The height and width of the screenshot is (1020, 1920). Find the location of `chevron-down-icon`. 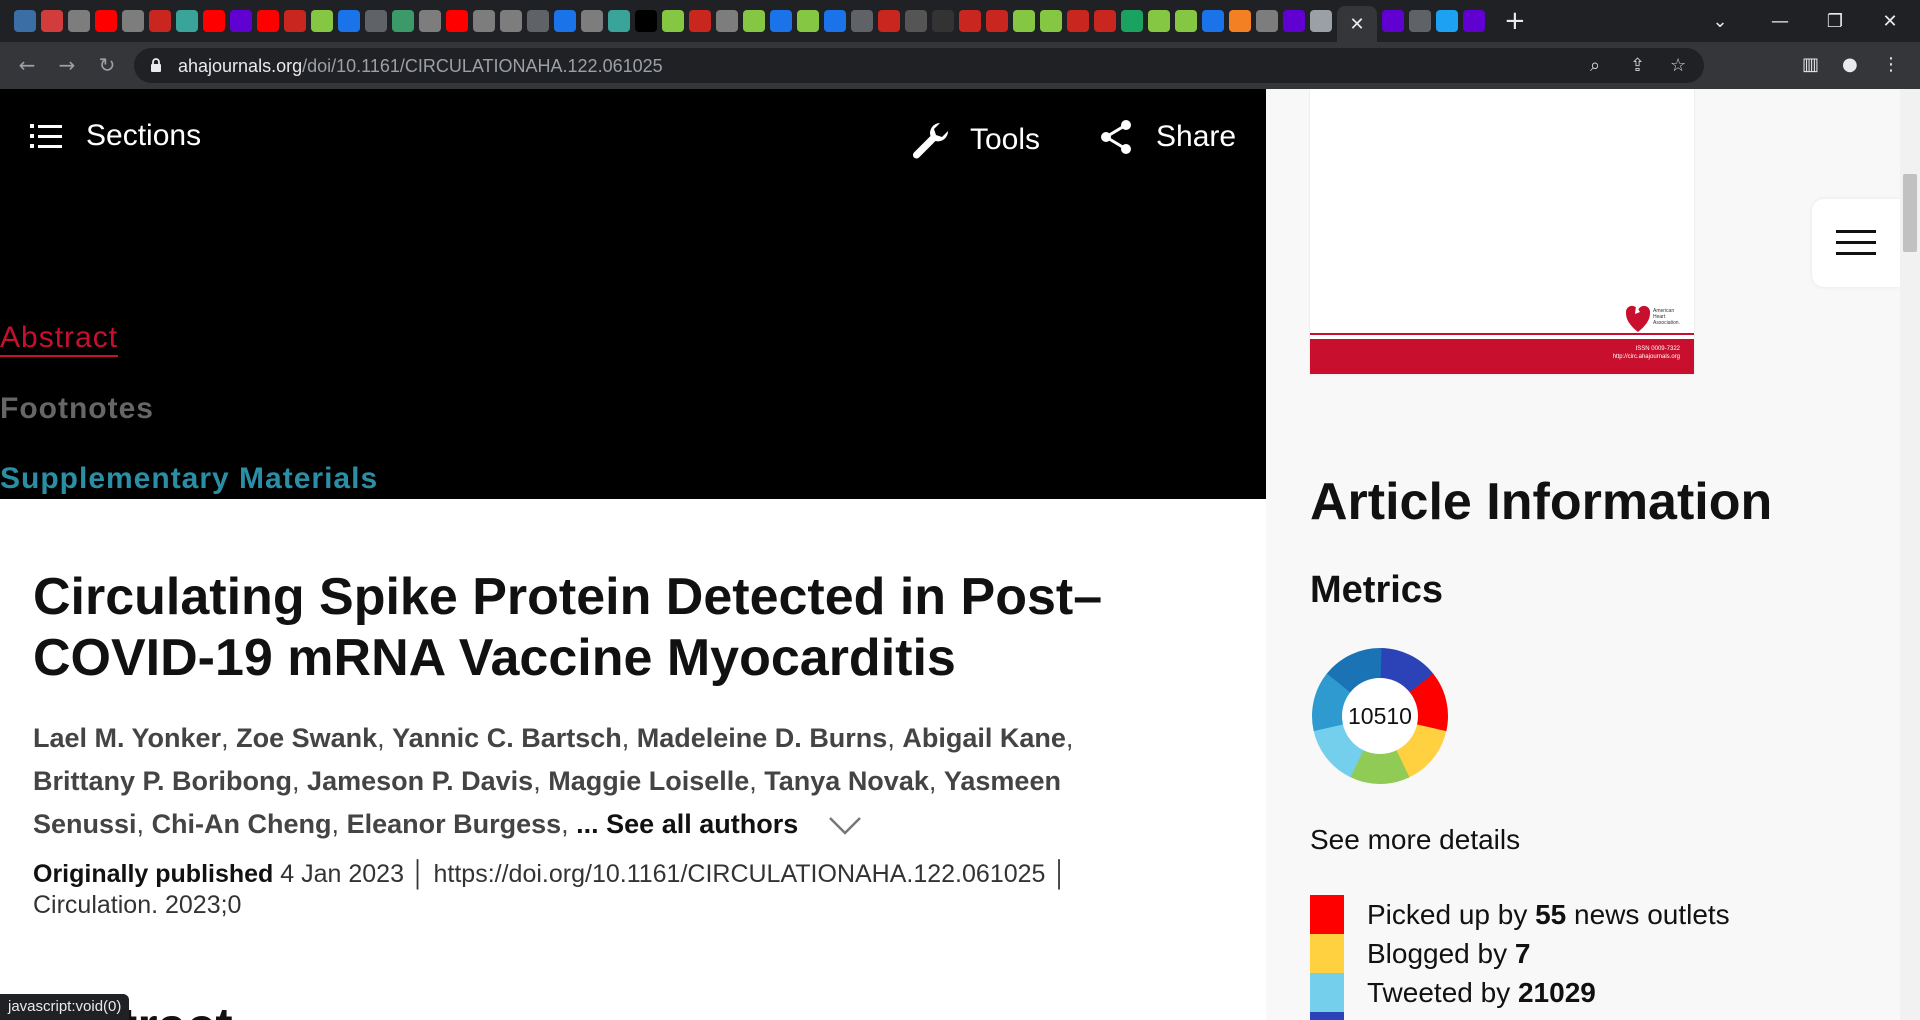

chevron-down-icon is located at coordinates (845, 826).